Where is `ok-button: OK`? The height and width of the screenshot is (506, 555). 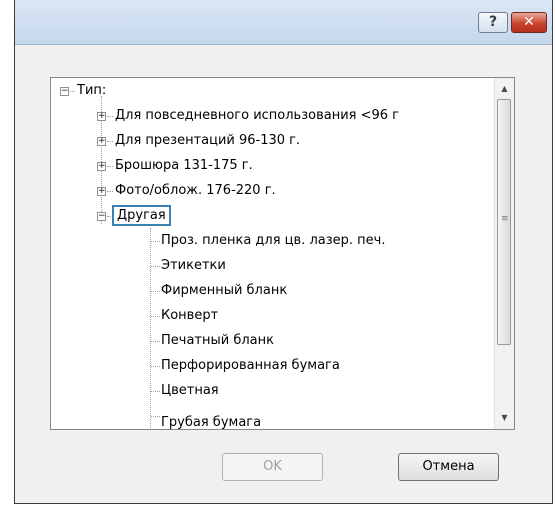 ok-button: OK is located at coordinates (272, 467).